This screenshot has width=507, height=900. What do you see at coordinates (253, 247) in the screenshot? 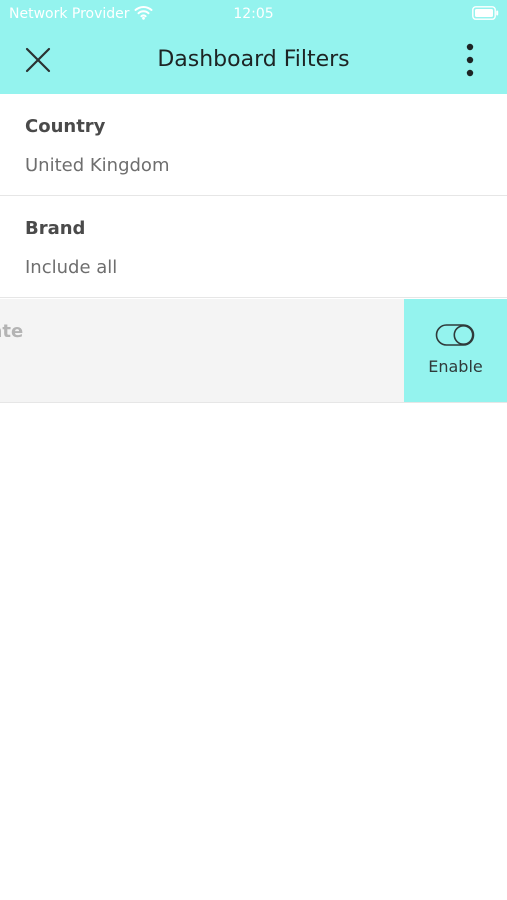
I see `filter-row-brand: Brand Include all` at bounding box center [253, 247].